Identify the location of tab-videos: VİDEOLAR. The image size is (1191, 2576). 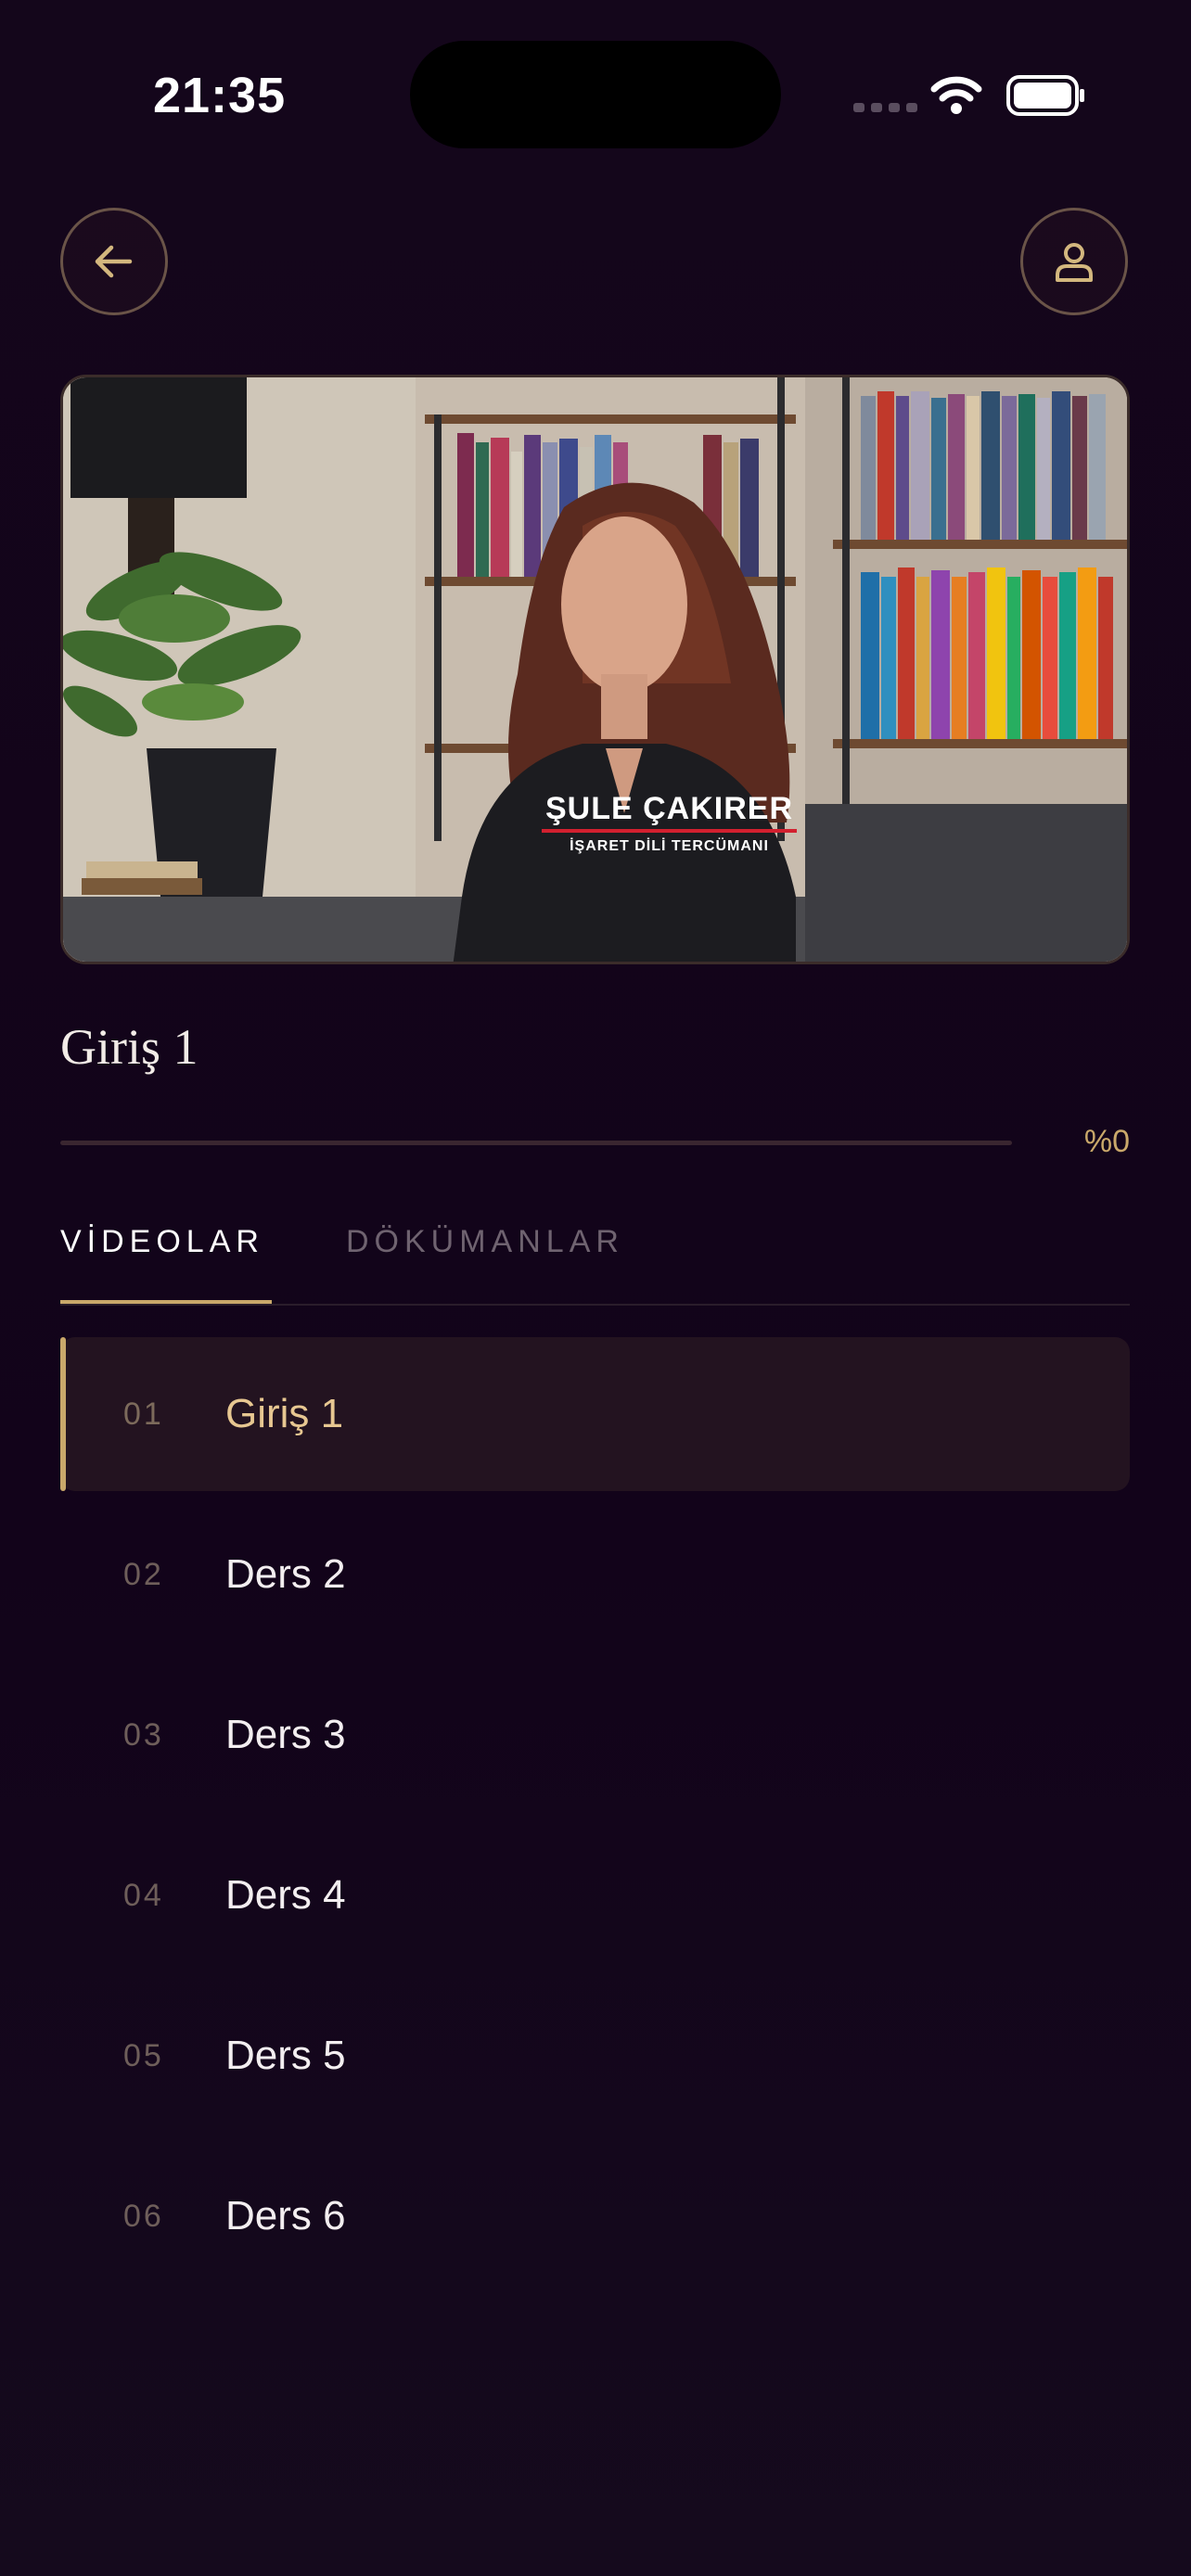
(162, 1260).